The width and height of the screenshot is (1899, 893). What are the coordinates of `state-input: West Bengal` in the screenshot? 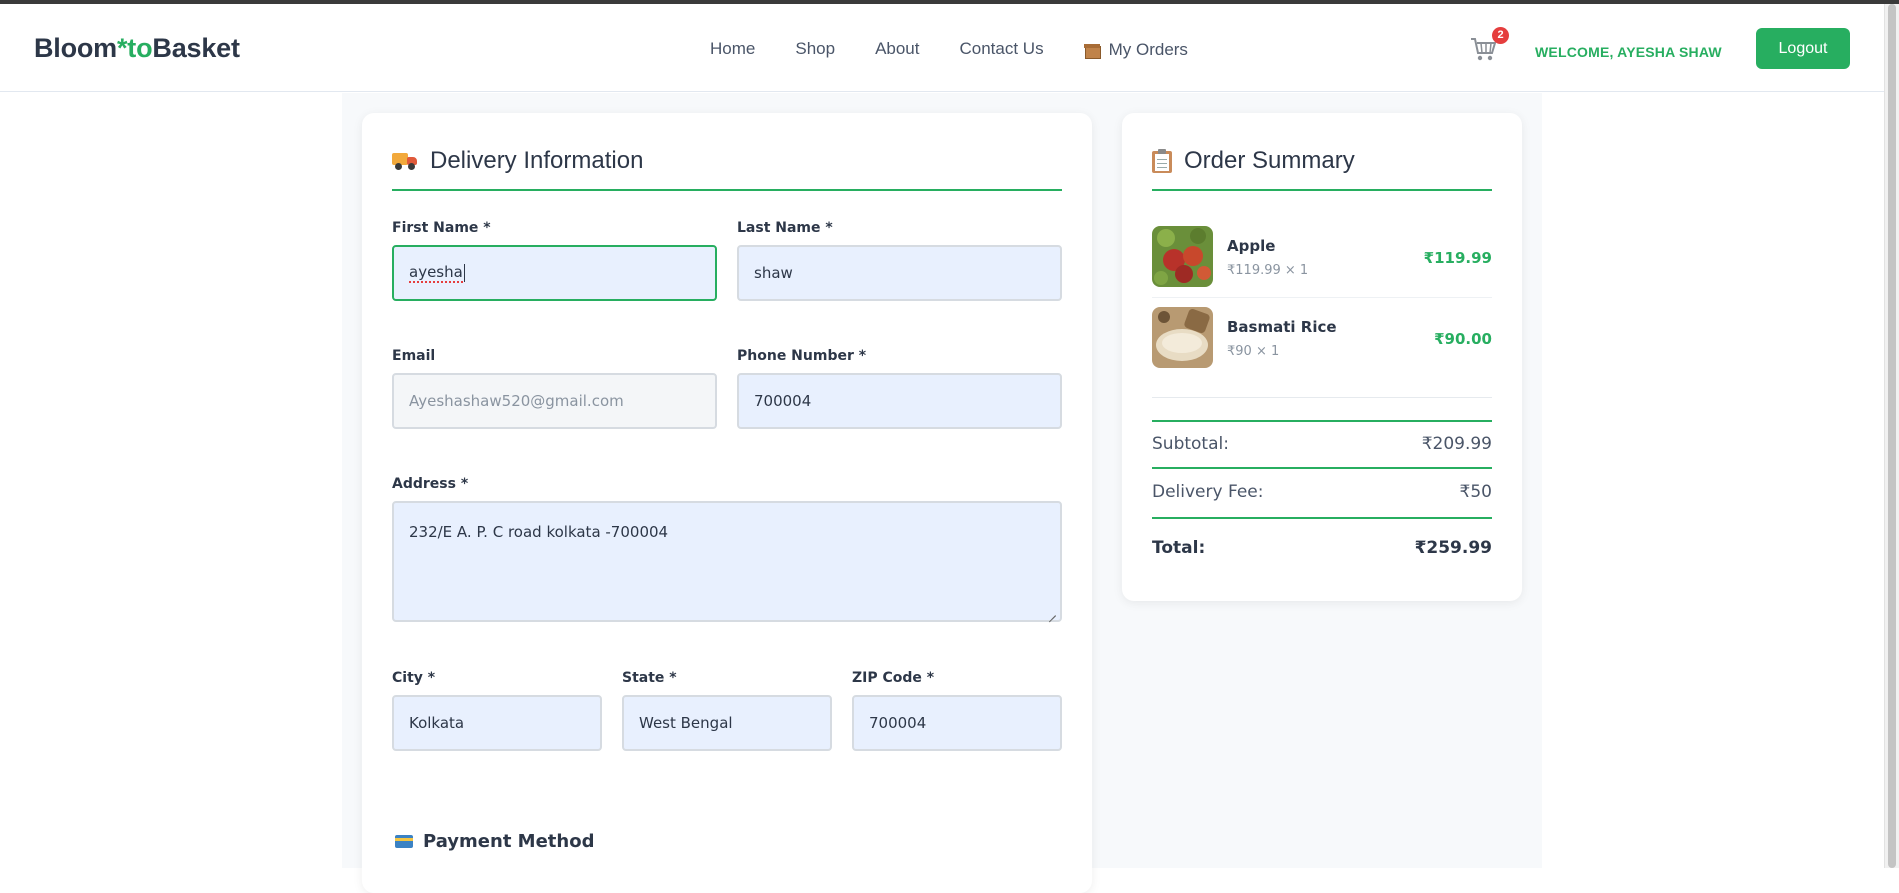 It's located at (727, 723).